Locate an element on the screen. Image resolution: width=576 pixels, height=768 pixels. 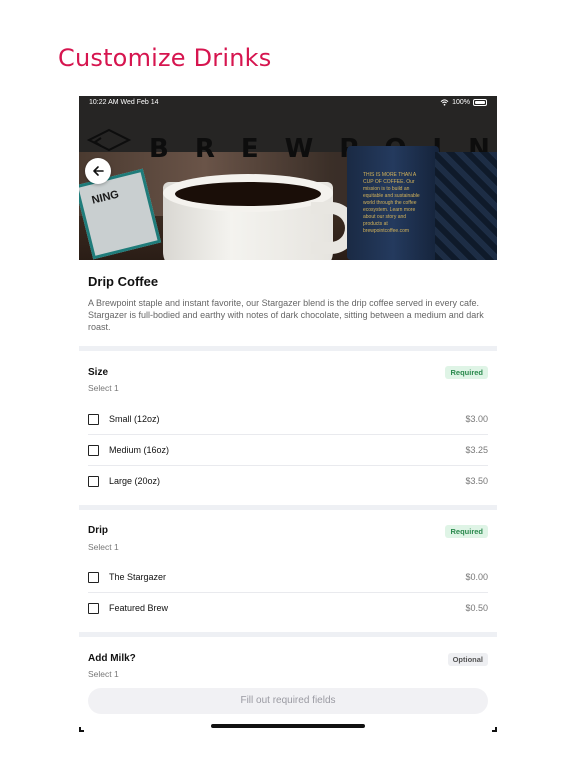
mug-coffee is located at coordinates (248, 194).